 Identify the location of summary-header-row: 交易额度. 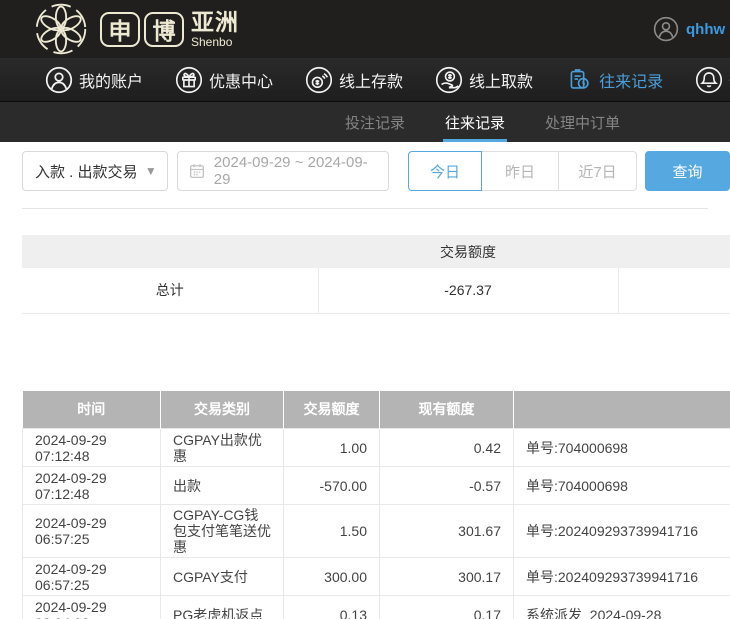
(376, 251).